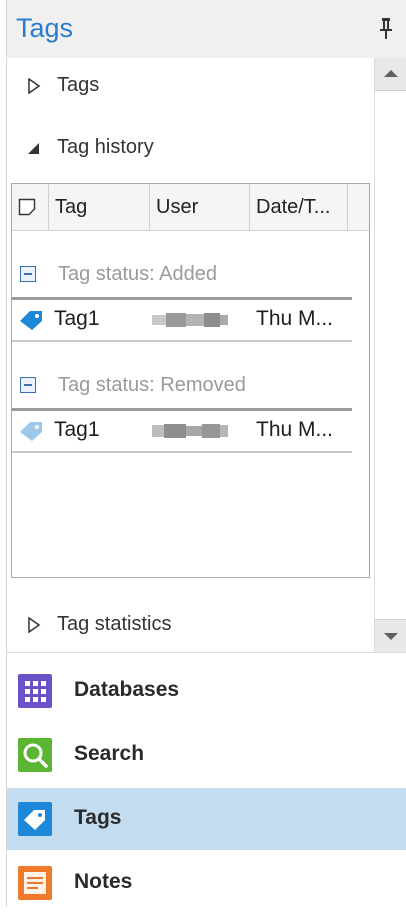  I want to click on tag-removed-icon, so click(31, 431).